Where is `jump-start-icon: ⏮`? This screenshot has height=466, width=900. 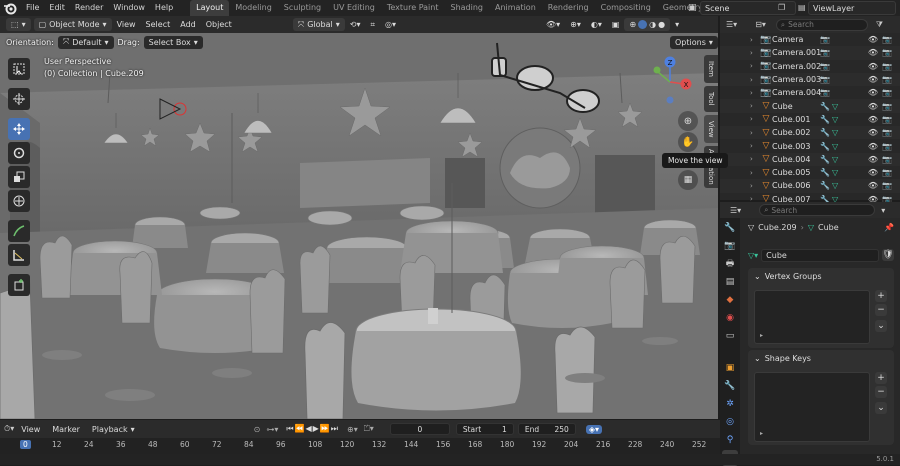 jump-start-icon: ⏮ is located at coordinates (290, 428).